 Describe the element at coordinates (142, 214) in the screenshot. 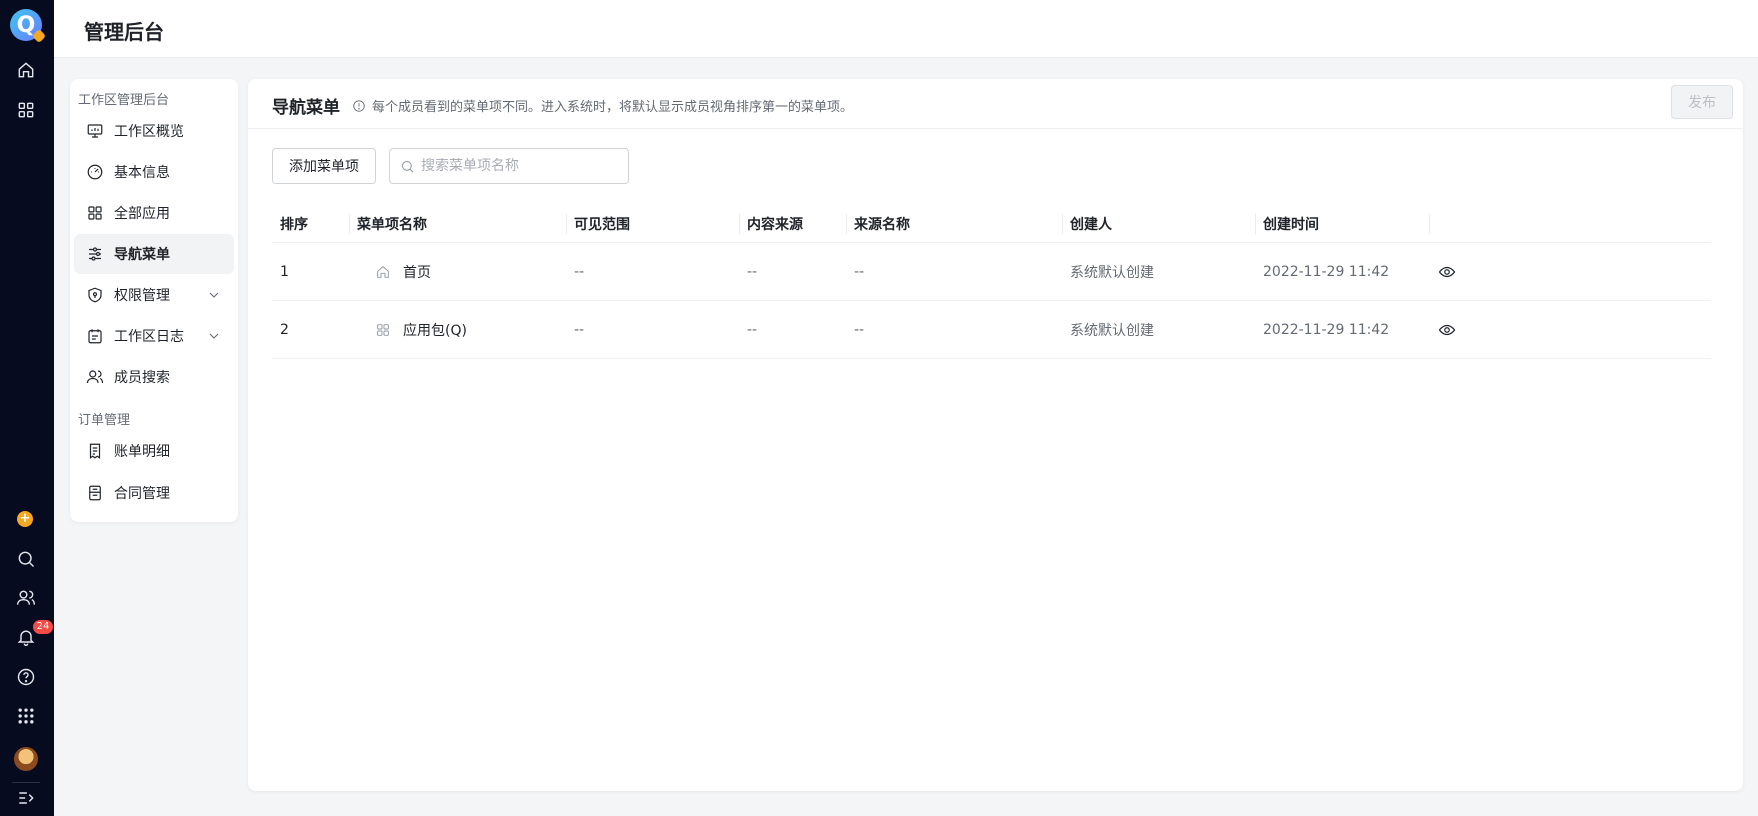

I see `menu-item-label: 全部应用` at that location.